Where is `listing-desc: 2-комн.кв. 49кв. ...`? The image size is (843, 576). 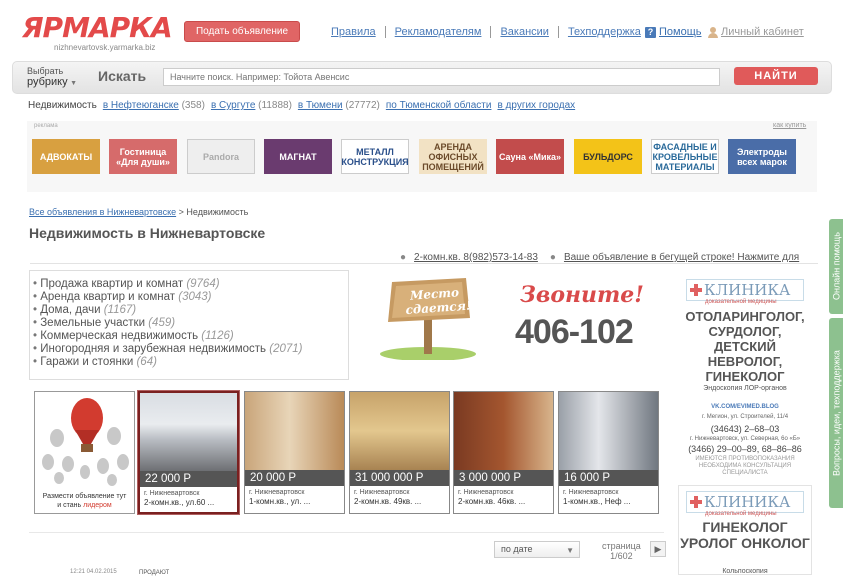
listing-desc: 2-комн.кв. 49кв. ... is located at coordinates (388, 501).